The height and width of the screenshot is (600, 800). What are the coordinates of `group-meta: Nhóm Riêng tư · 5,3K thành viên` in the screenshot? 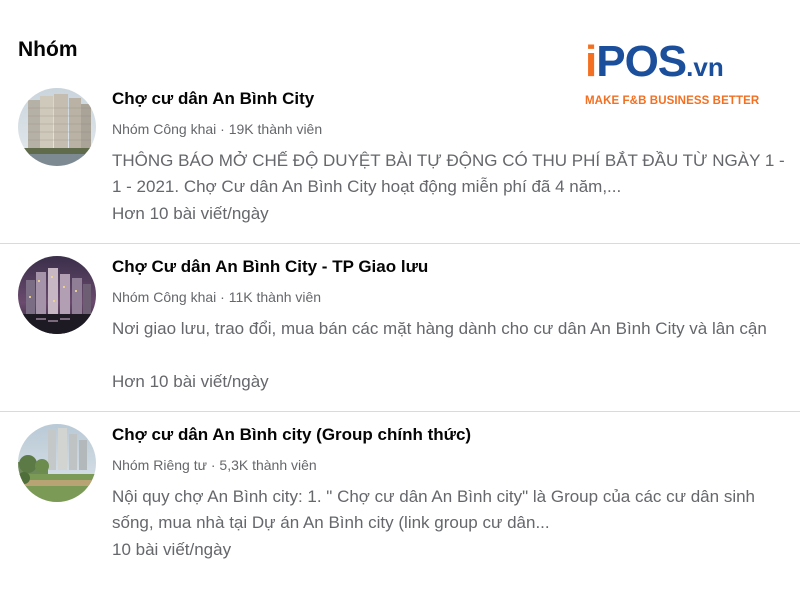 It's located at (214, 465).